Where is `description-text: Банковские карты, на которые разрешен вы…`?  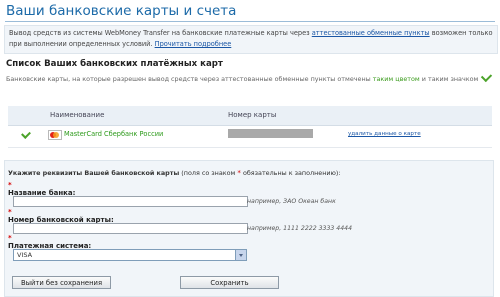 description-text: Банковские карты, на которые разрешен вы… is located at coordinates (189, 79).